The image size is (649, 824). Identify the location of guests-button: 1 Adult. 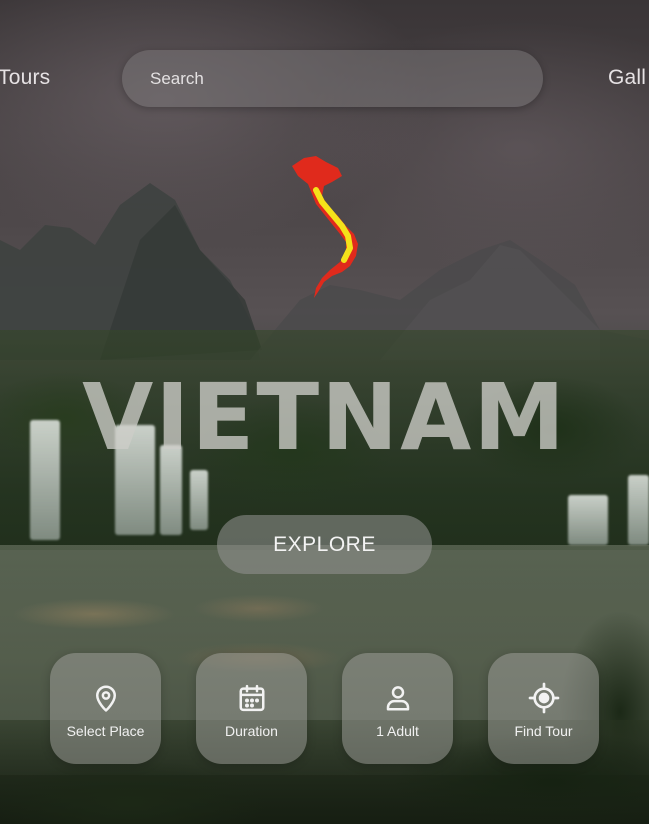
(397, 708).